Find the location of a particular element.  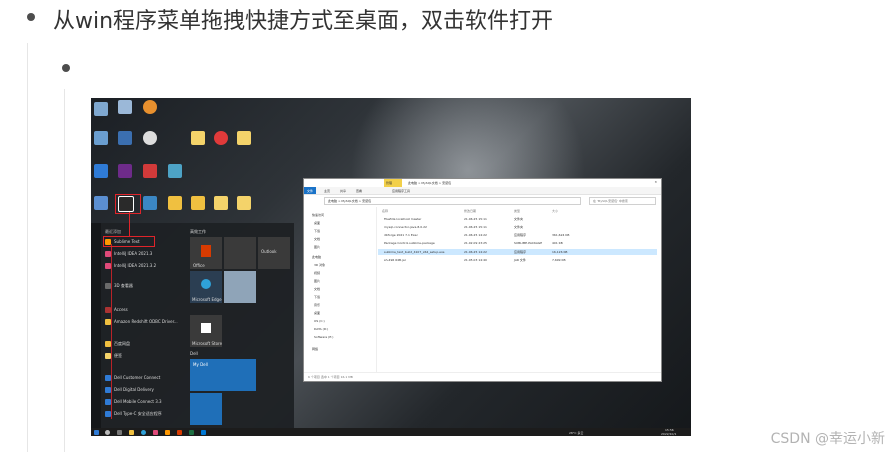

office-tile: Office is located at coordinates (206, 253).